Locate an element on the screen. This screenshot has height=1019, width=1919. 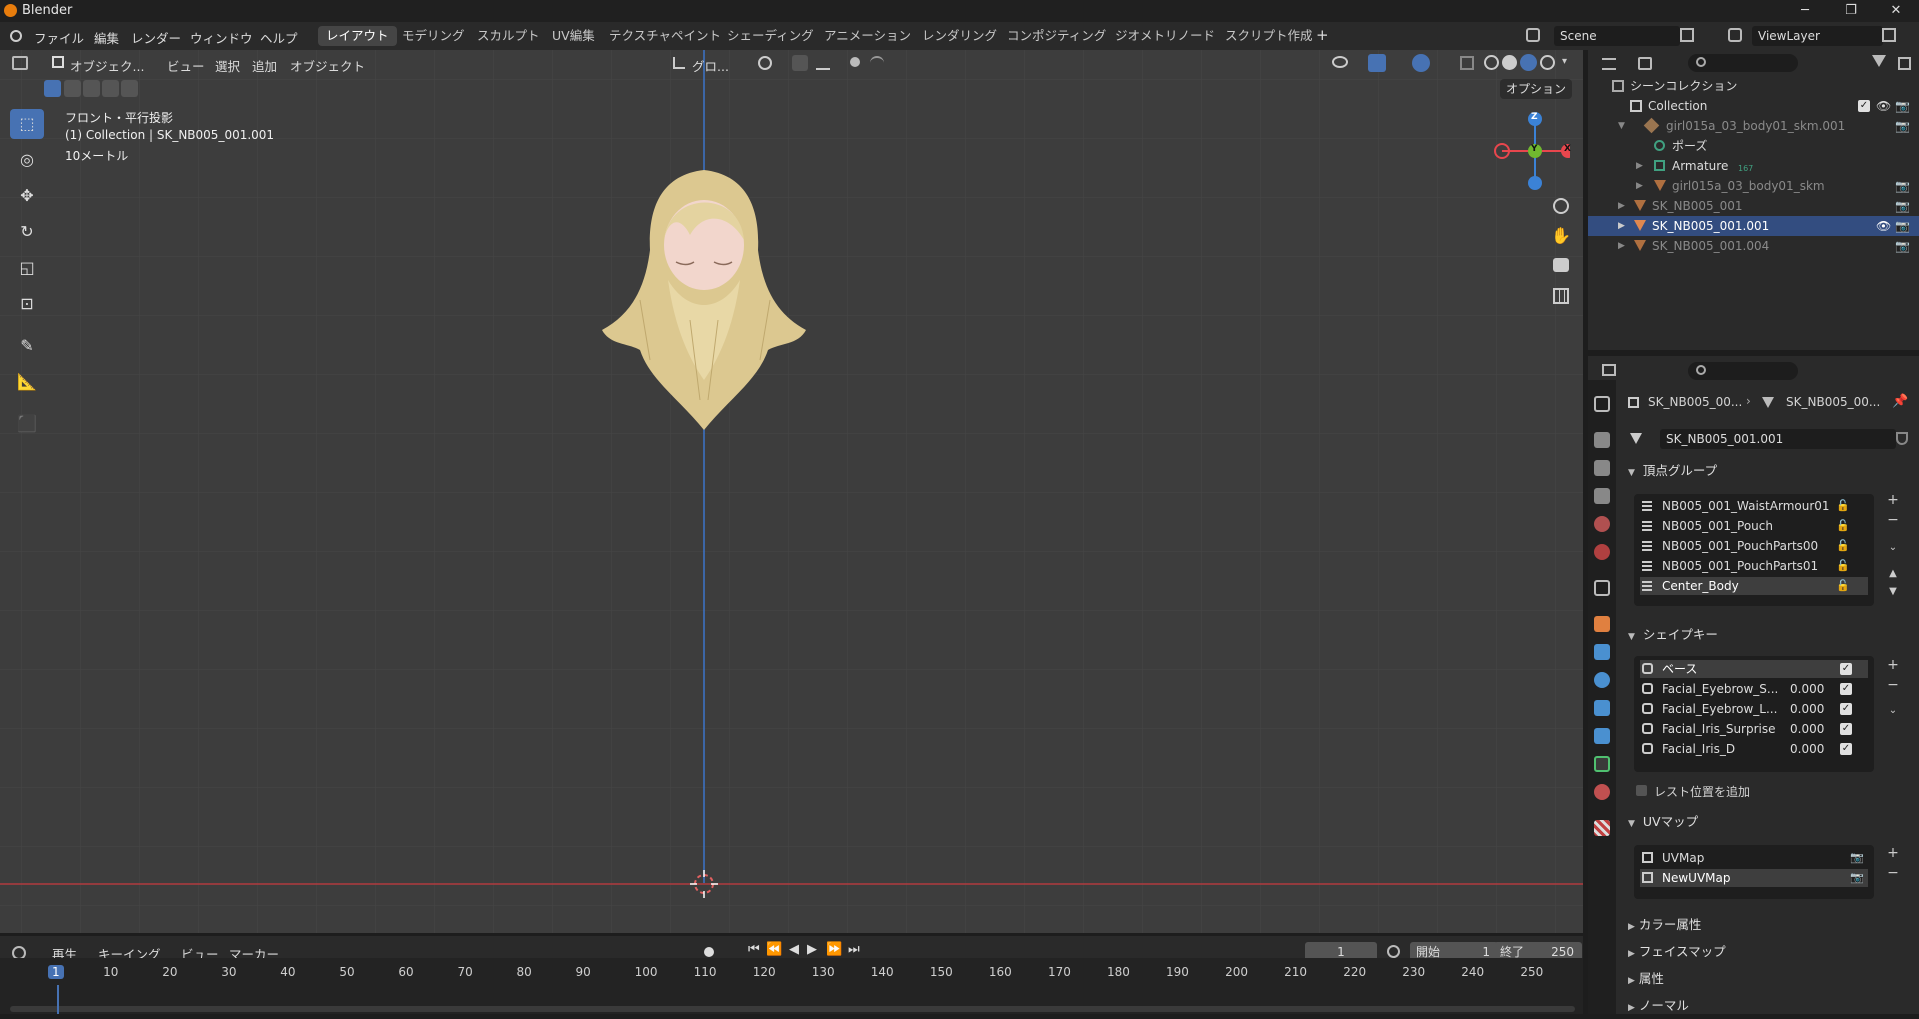
menu-help: ヘルプ is located at coordinates (279, 37).